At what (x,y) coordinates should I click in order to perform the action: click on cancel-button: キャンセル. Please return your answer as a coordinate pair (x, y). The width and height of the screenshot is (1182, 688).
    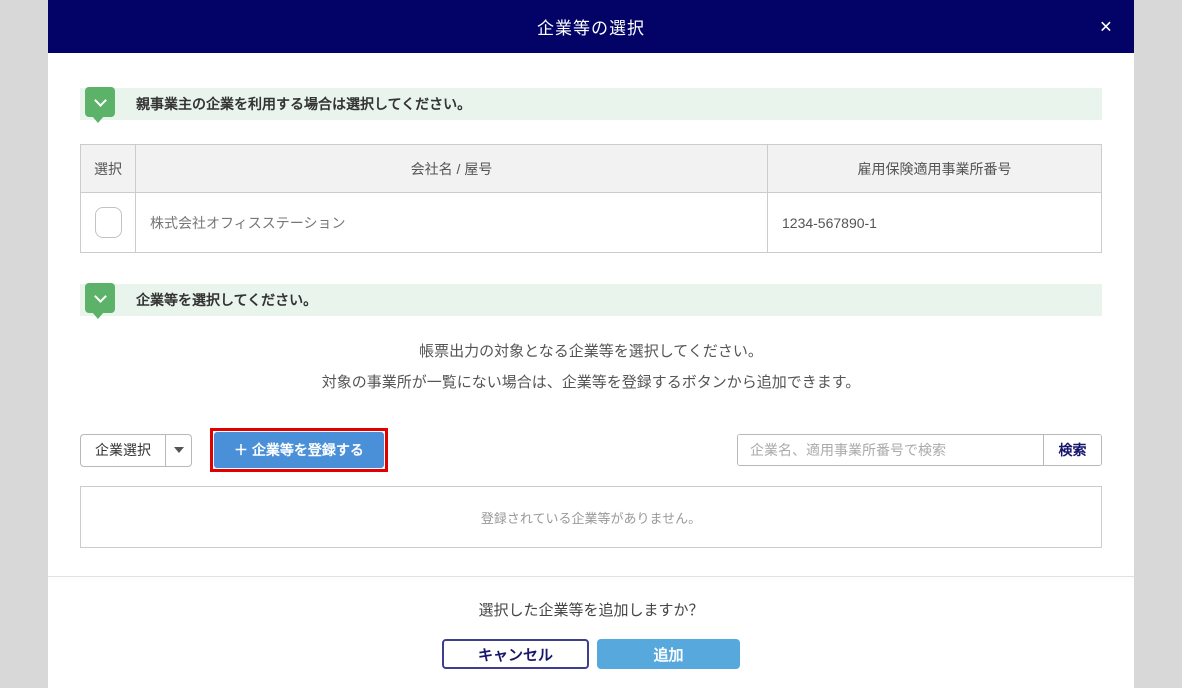
    Looking at the image, I should click on (515, 654).